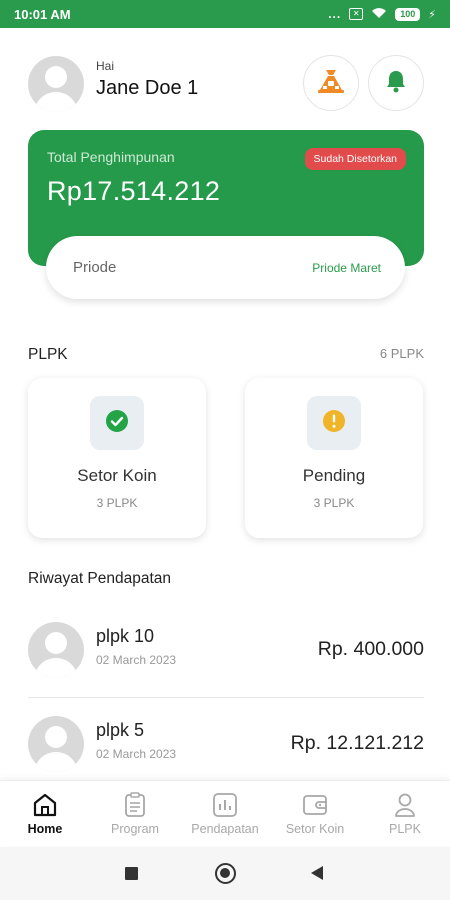  What do you see at coordinates (45, 829) in the screenshot?
I see `nav-label-home: Home` at bounding box center [45, 829].